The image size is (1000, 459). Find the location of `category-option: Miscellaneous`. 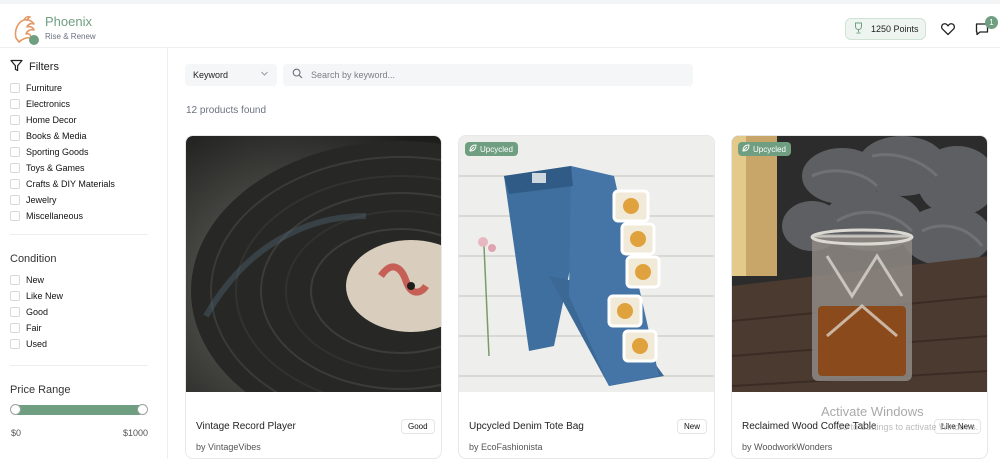

category-option: Miscellaneous is located at coordinates (62, 216).